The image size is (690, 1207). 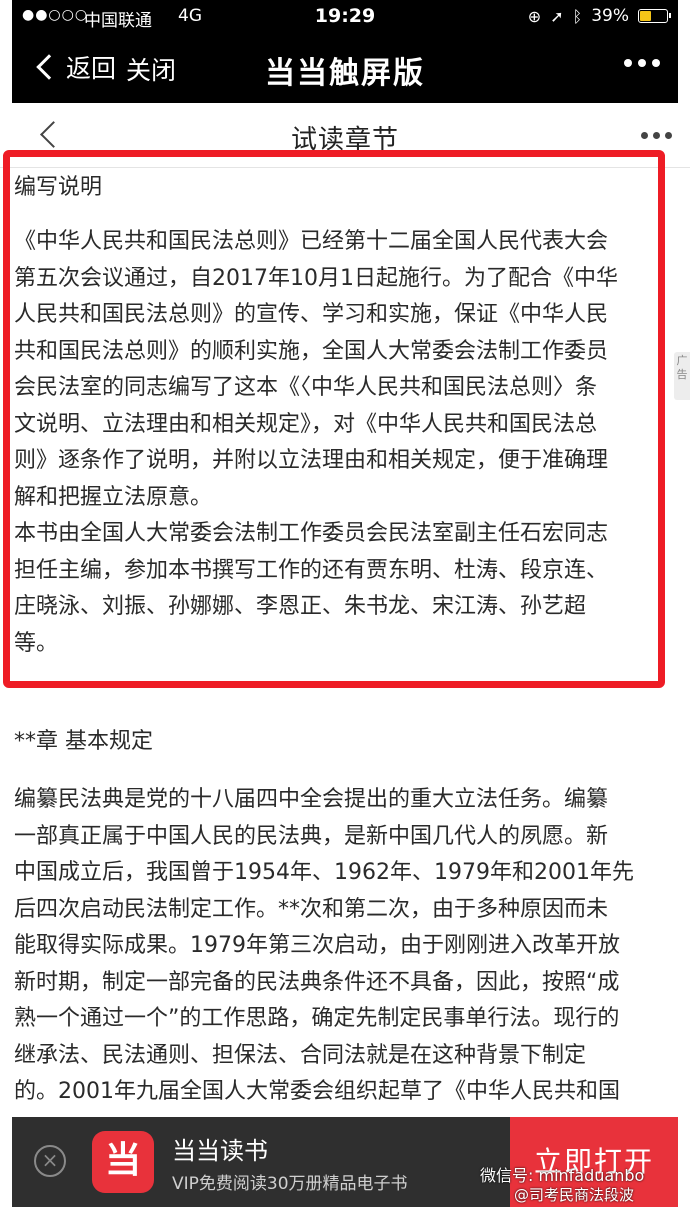 I want to click on status-icons: ⊕ ➚ ᛒ 39%, so click(x=599, y=16).